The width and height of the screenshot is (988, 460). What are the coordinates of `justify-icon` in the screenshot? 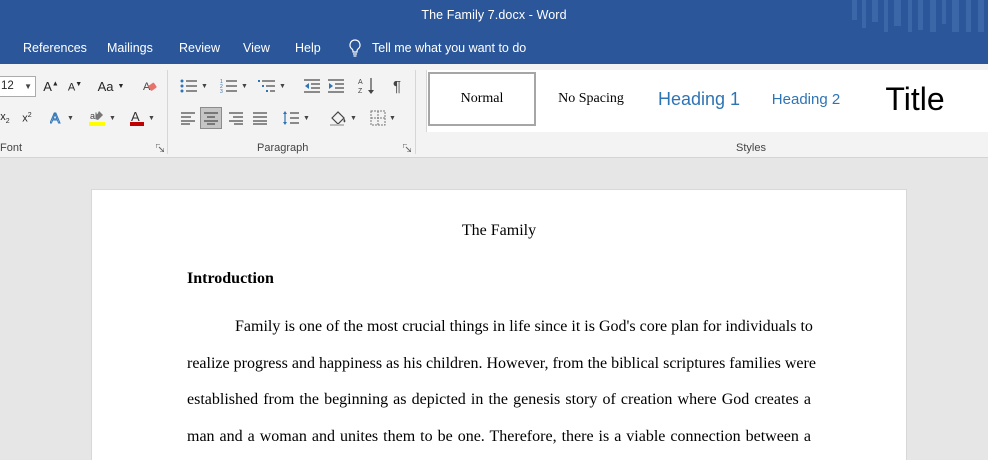 It's located at (260, 118).